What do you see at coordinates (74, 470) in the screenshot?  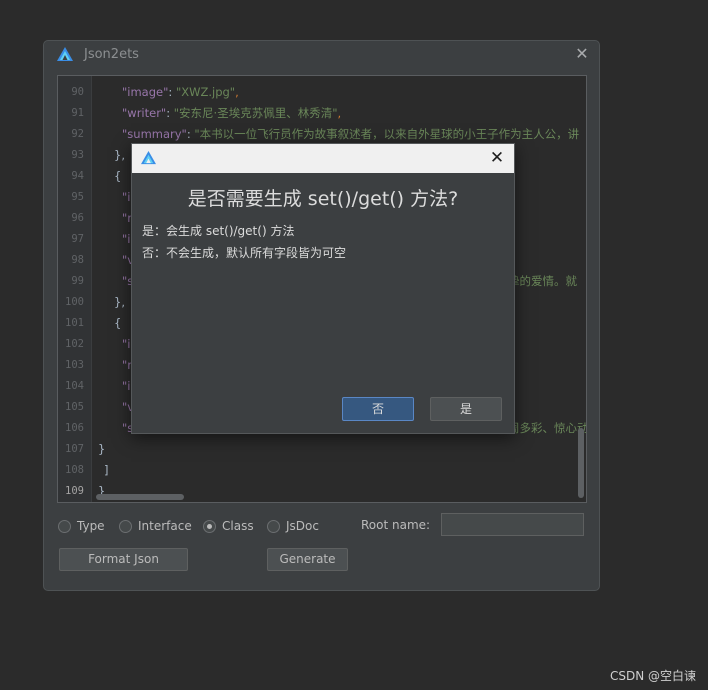 I see `line-number: 108` at bounding box center [74, 470].